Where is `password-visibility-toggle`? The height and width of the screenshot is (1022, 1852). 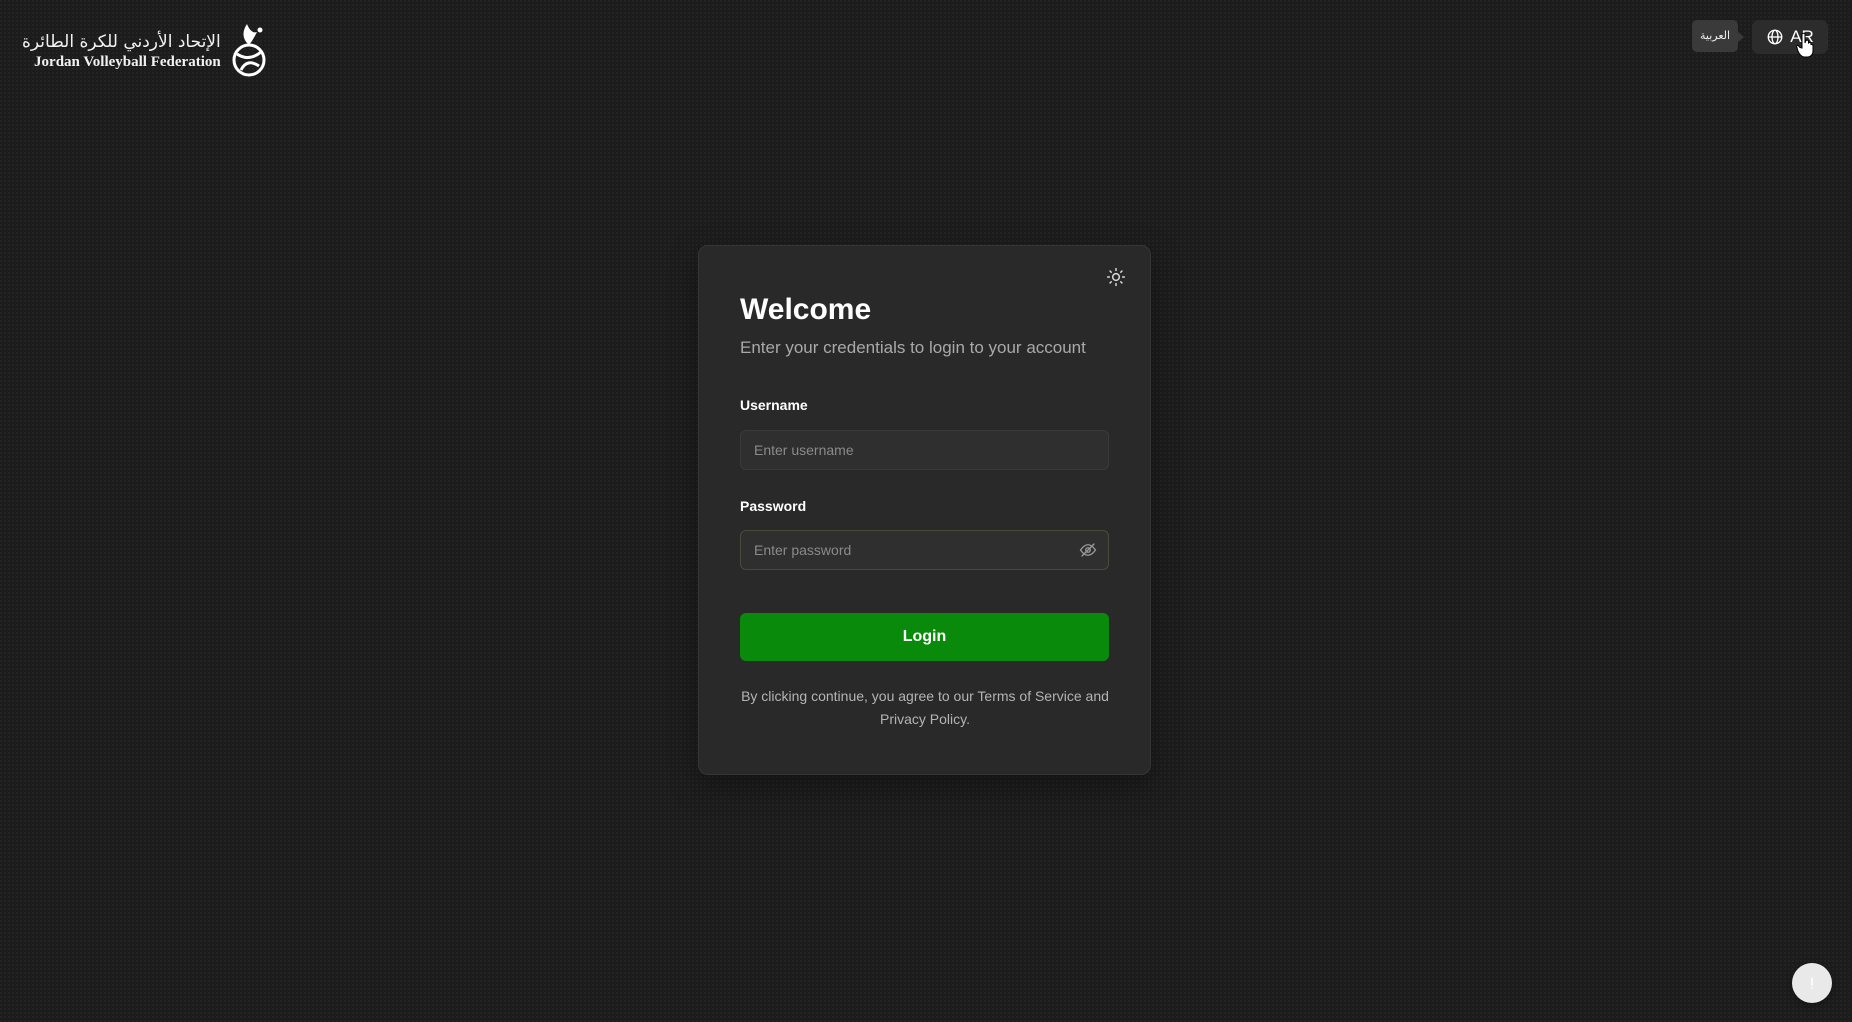
password-visibility-toggle is located at coordinates (1088, 551).